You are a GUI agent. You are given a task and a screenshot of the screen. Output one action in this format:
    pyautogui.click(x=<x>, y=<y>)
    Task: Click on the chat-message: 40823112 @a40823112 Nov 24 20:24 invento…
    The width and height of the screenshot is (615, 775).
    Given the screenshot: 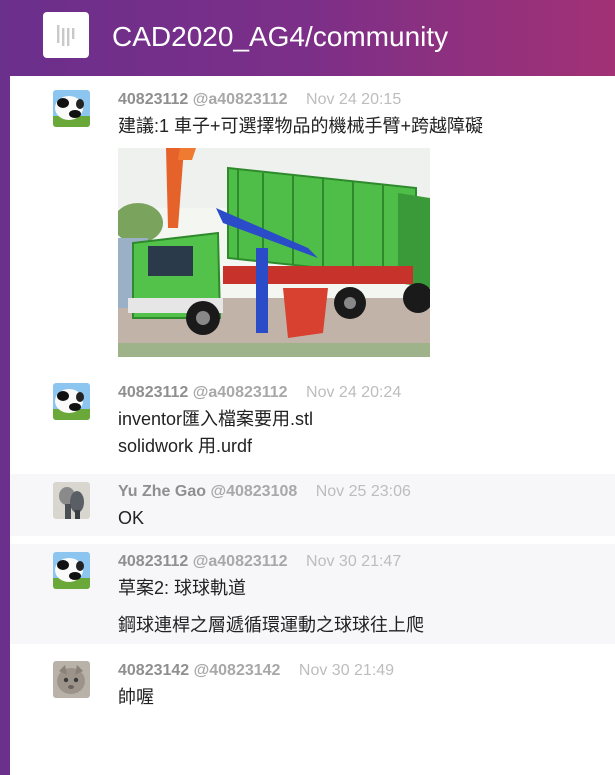 What is the action you would take?
    pyautogui.click(x=312, y=420)
    